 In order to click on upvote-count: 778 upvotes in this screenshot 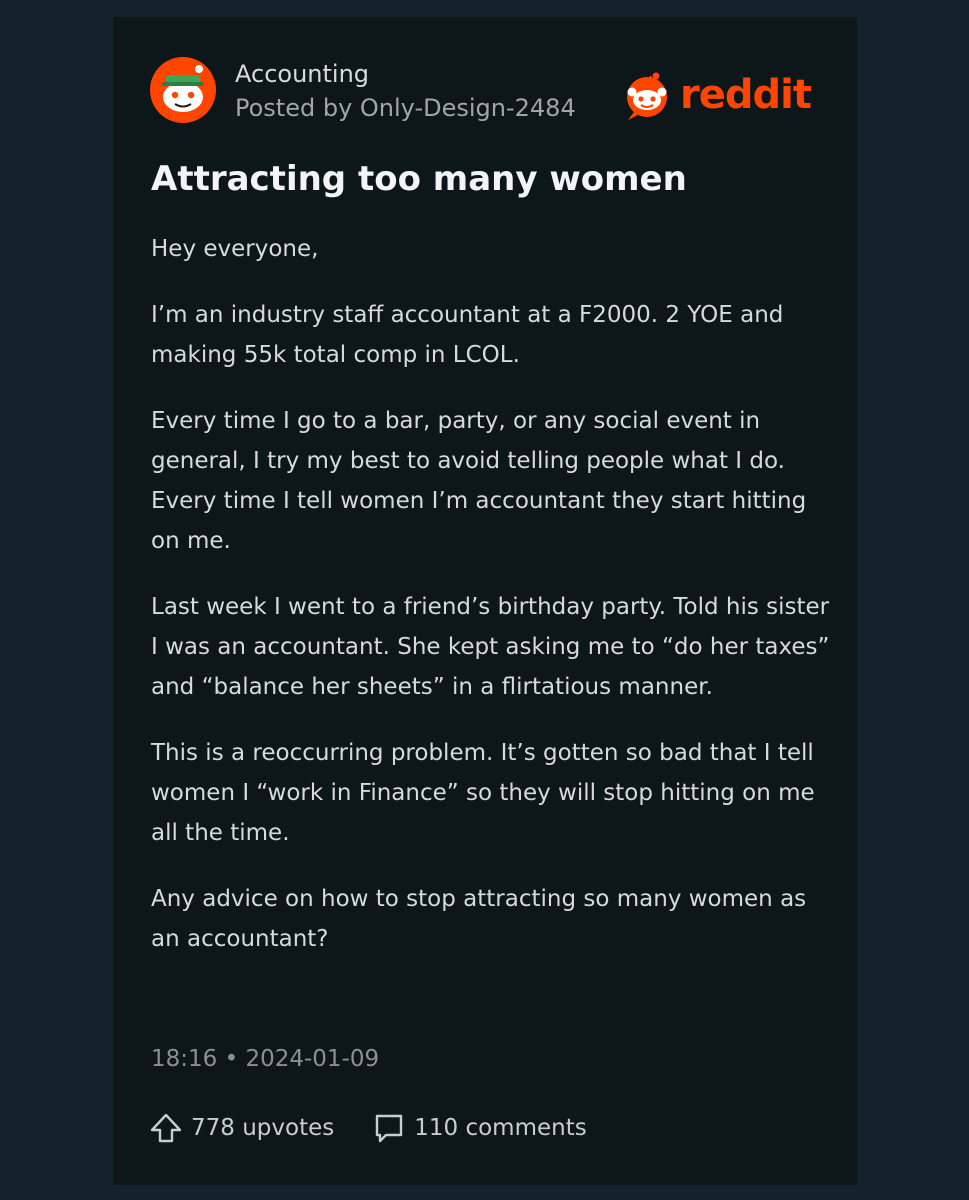, I will do `click(263, 1128)`.